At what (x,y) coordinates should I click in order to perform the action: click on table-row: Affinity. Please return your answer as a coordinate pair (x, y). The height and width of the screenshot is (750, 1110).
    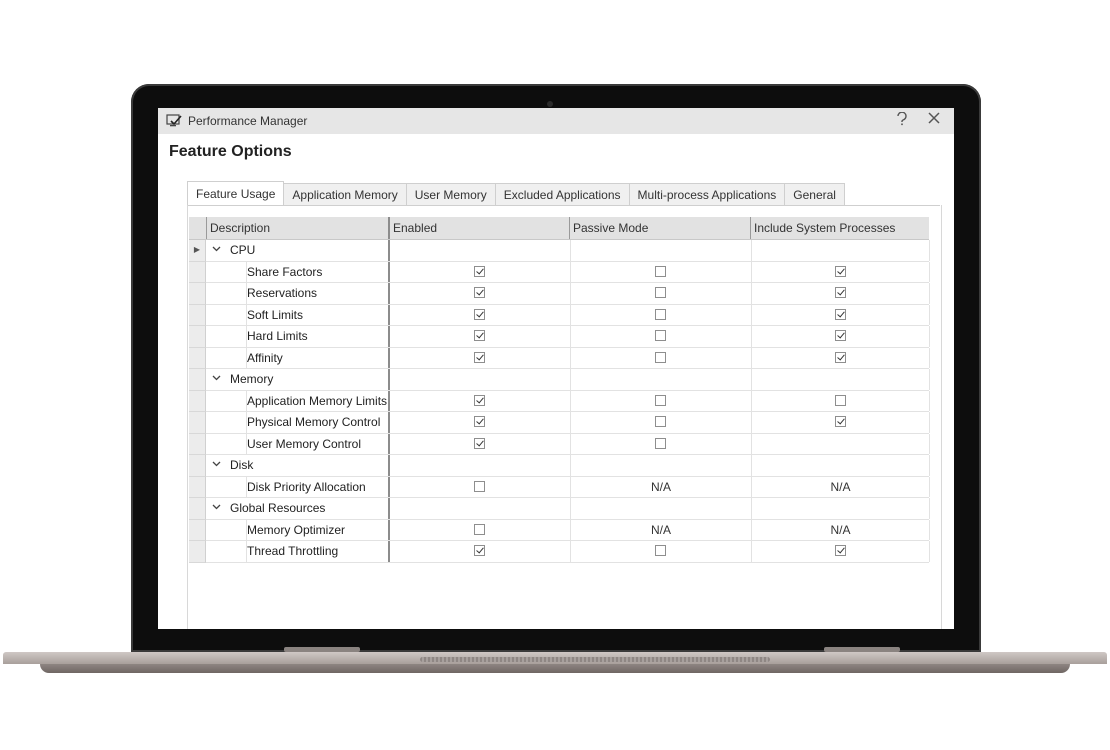
    Looking at the image, I should click on (559, 358).